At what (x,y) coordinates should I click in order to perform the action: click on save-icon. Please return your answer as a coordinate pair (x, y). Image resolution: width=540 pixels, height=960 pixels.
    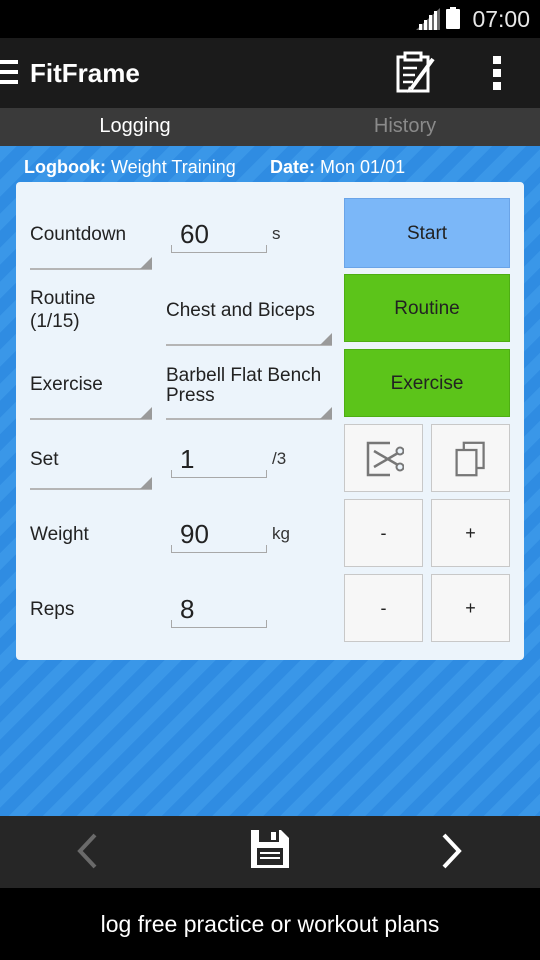
    Looking at the image, I should click on (270, 849).